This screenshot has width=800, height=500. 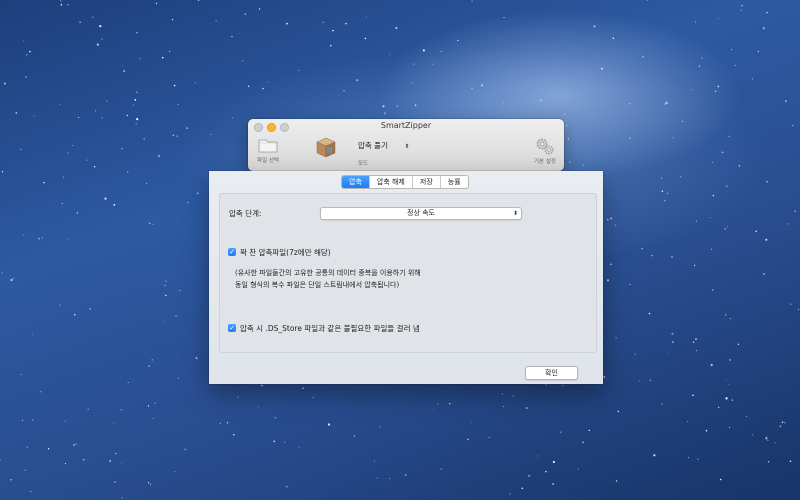 I want to click on tab-decompress: 압축 해제, so click(x=390, y=182).